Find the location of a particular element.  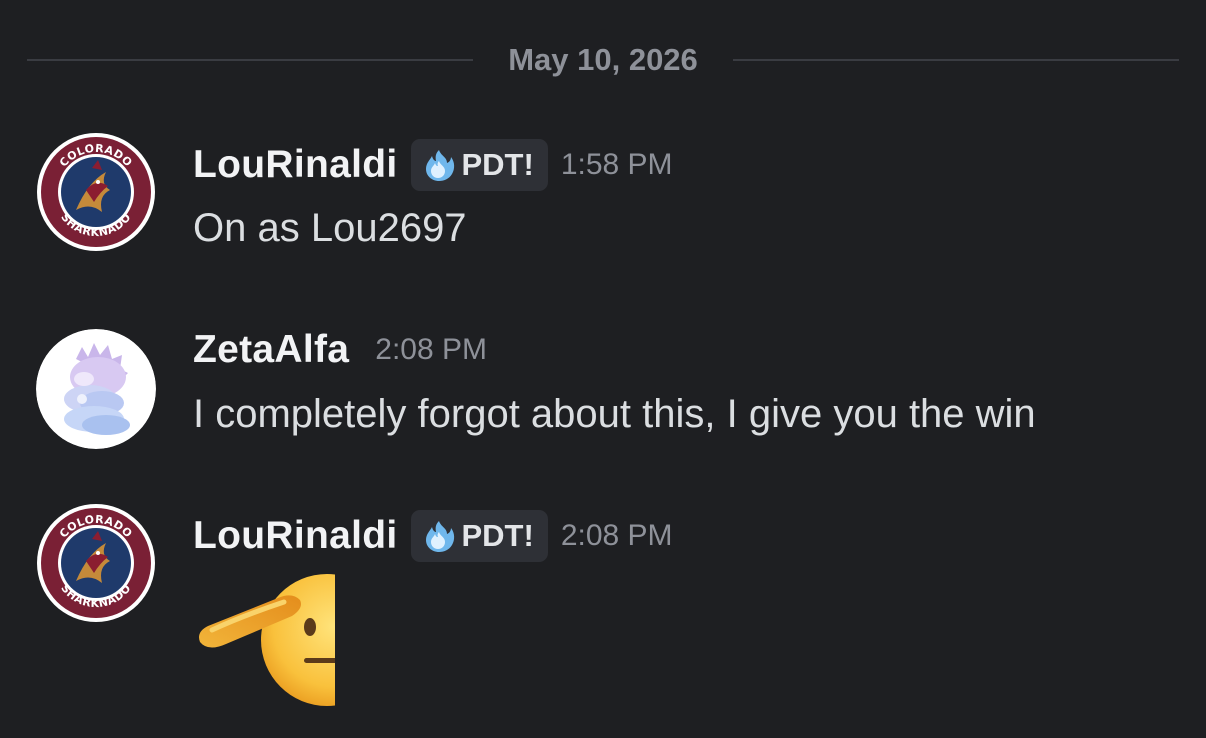

message-timestamp: 1:58 PM is located at coordinates (617, 165).